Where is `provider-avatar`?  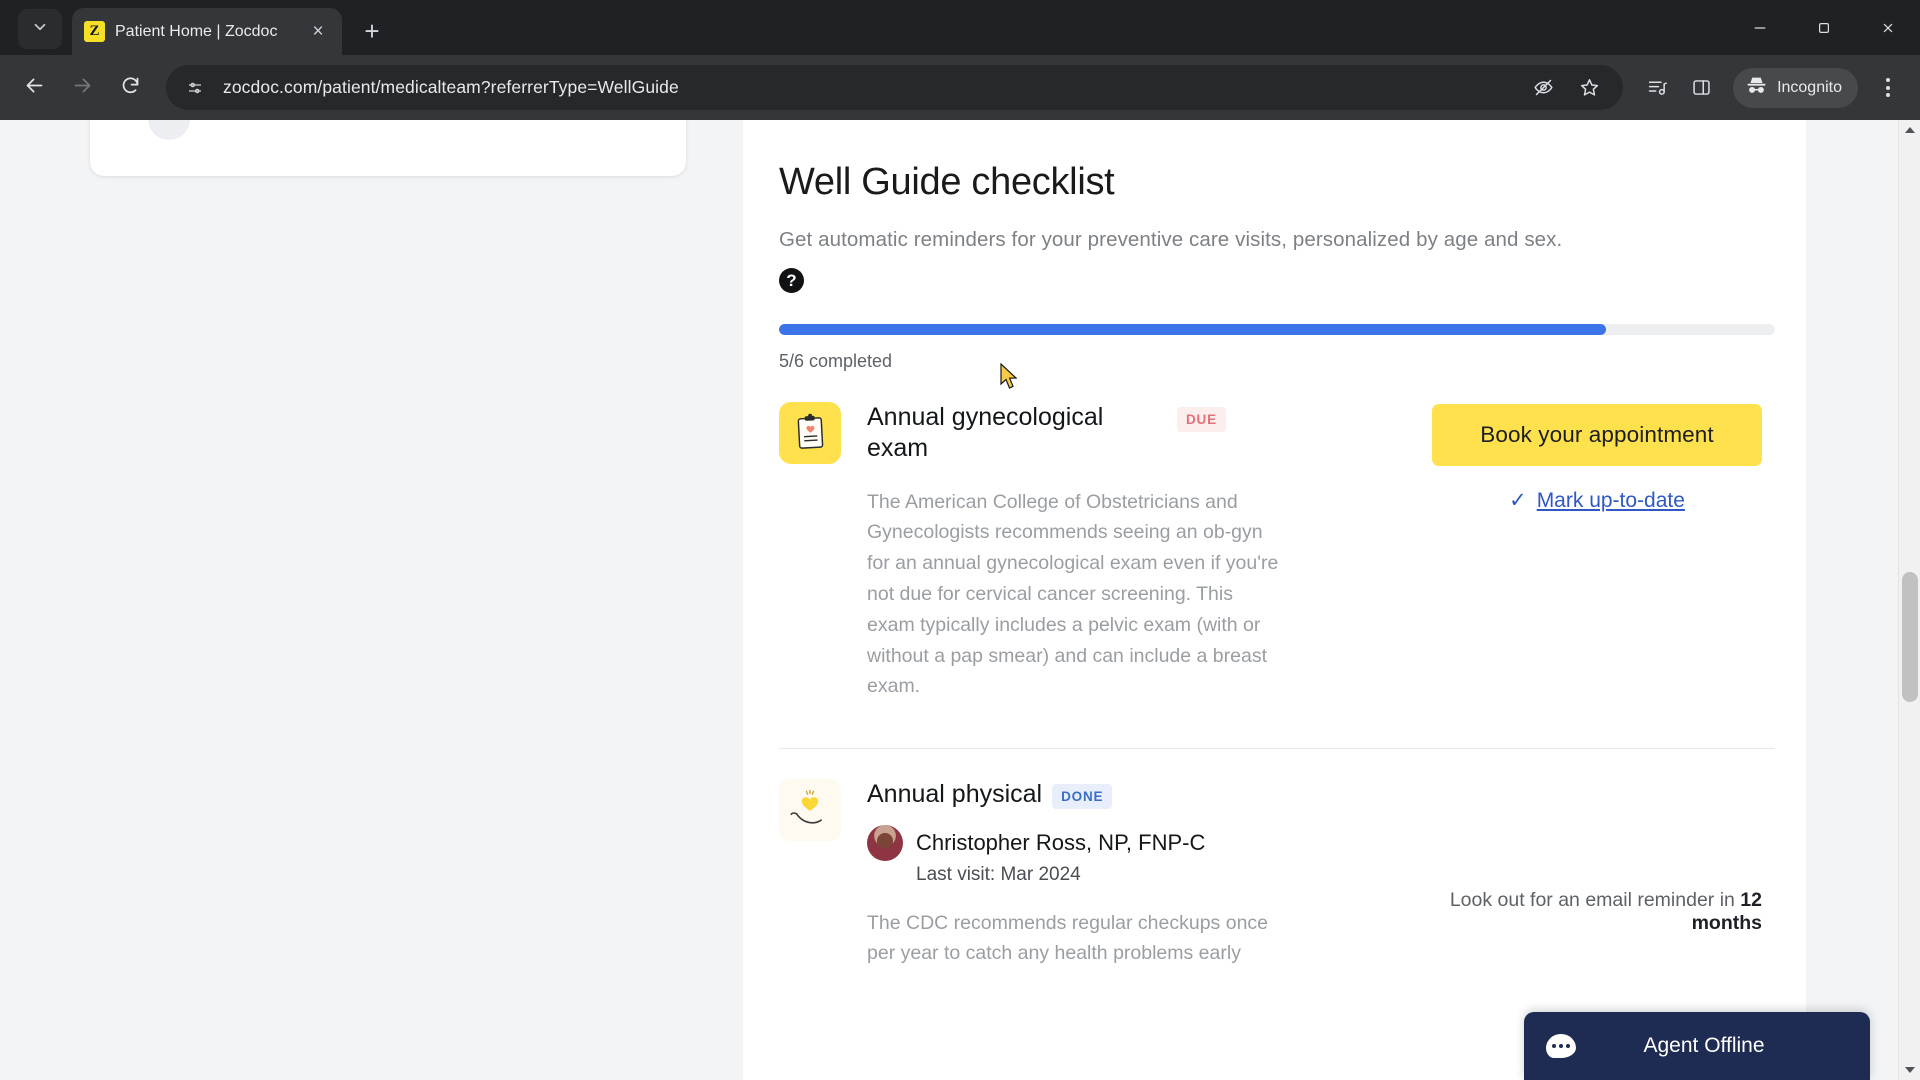
provider-avatar is located at coordinates (885, 842).